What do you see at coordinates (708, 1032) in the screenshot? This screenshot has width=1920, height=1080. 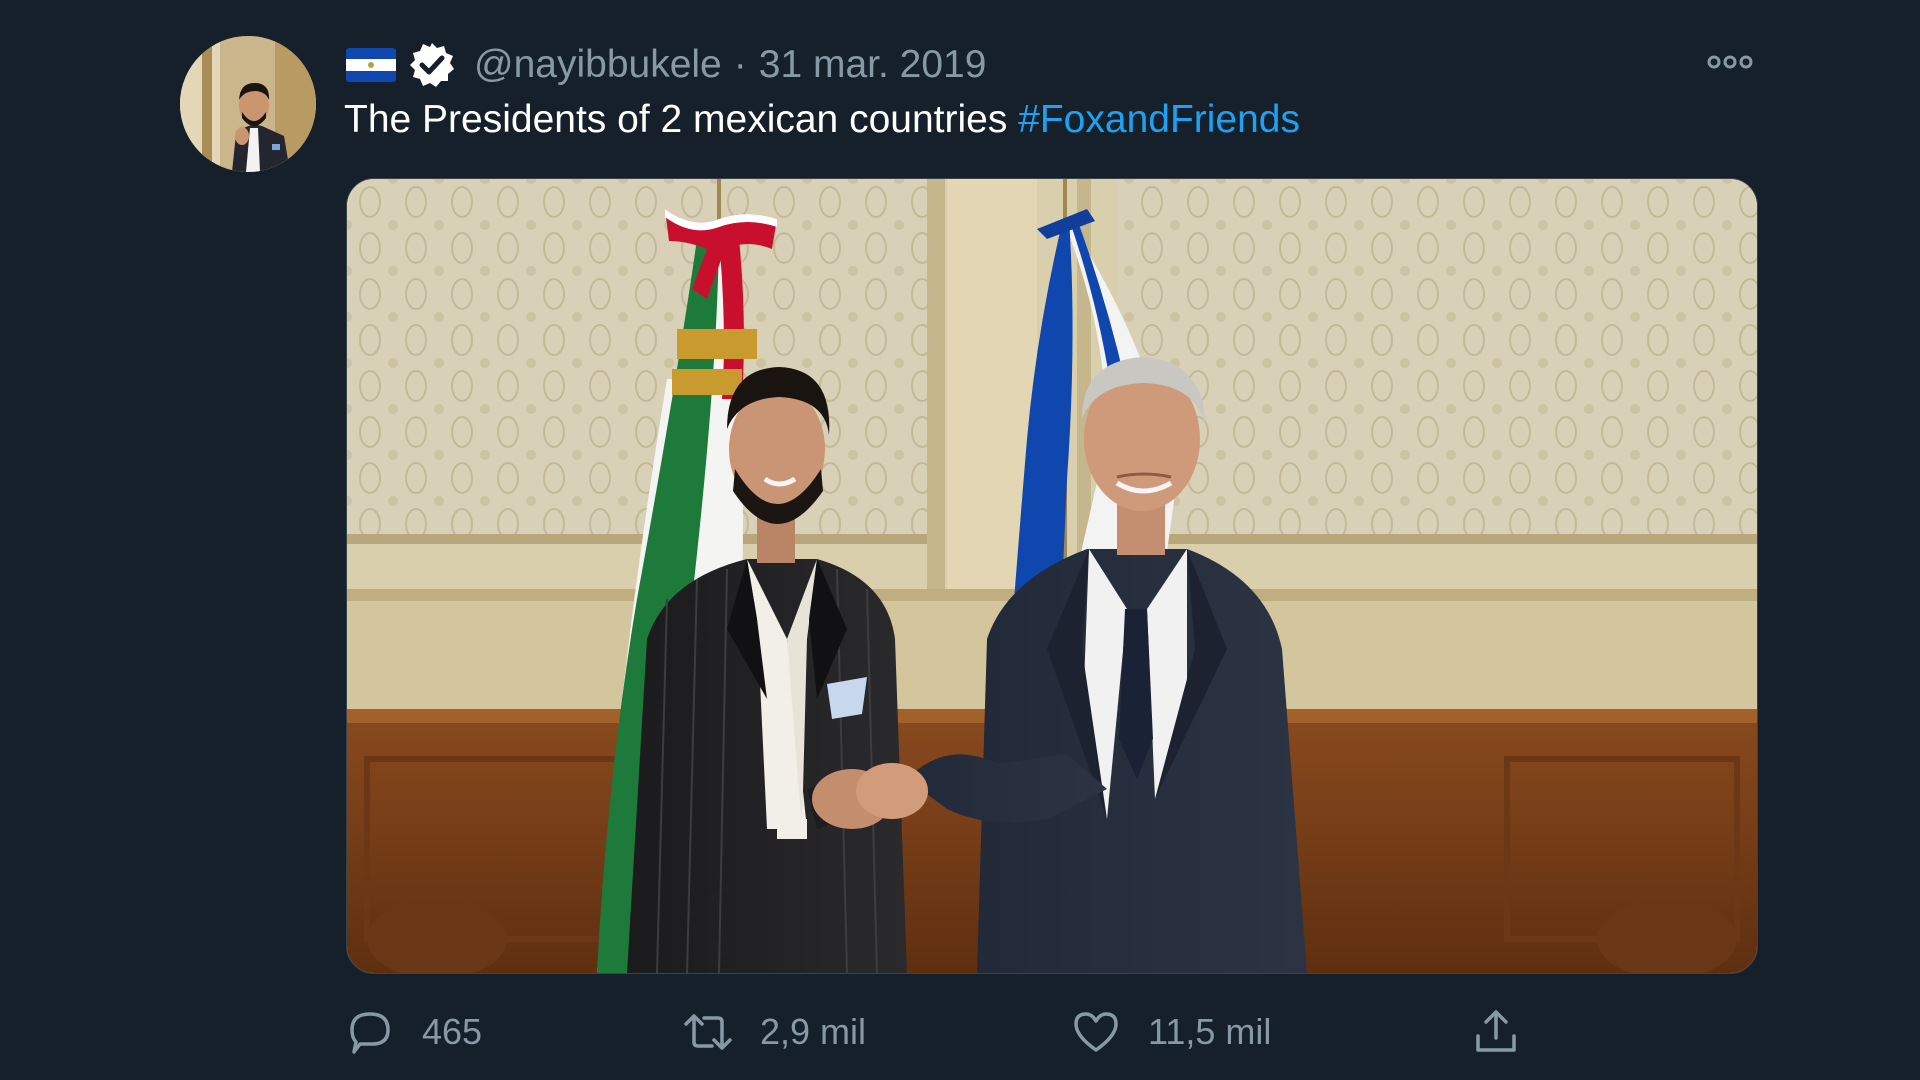 I see `retweet-icon` at bounding box center [708, 1032].